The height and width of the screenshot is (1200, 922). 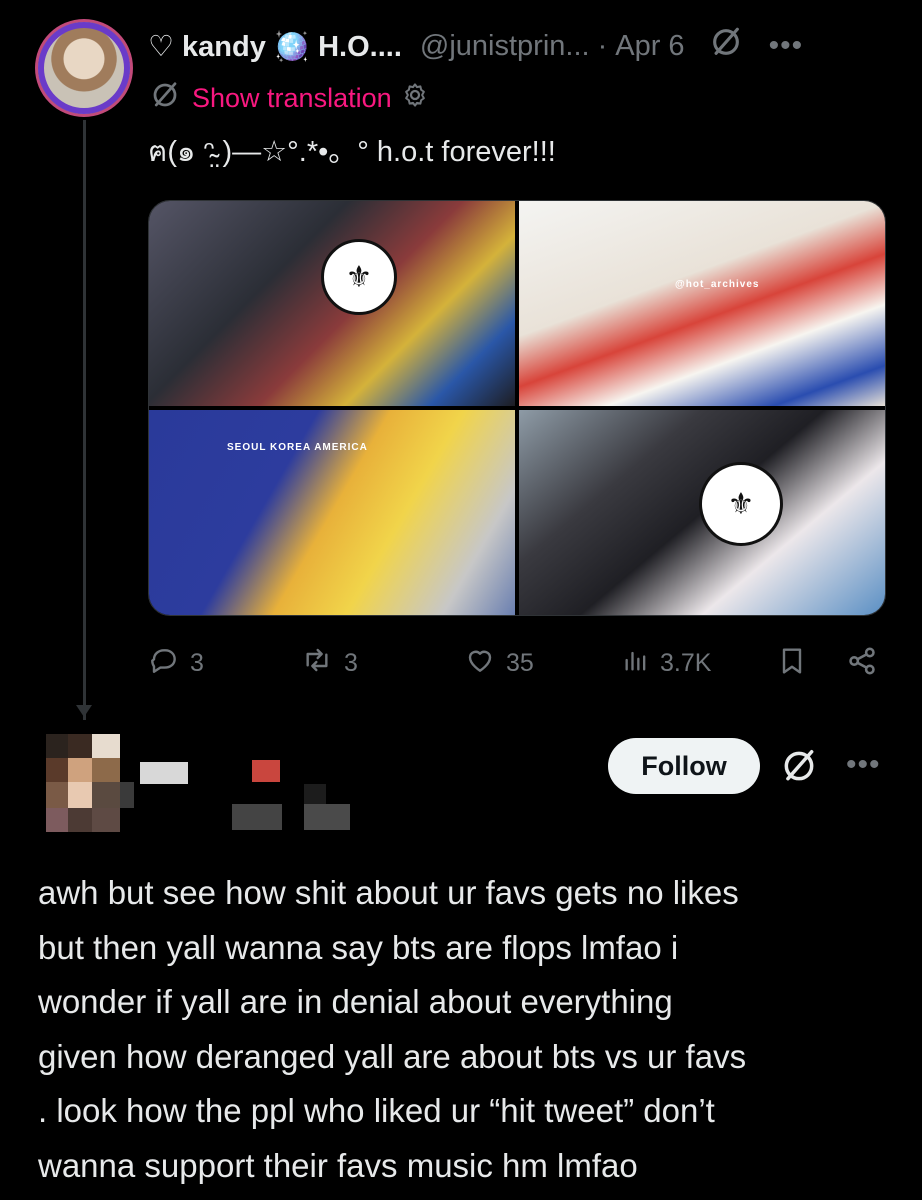 What do you see at coordinates (165, 98) in the screenshot?
I see `translation-slash-icon` at bounding box center [165, 98].